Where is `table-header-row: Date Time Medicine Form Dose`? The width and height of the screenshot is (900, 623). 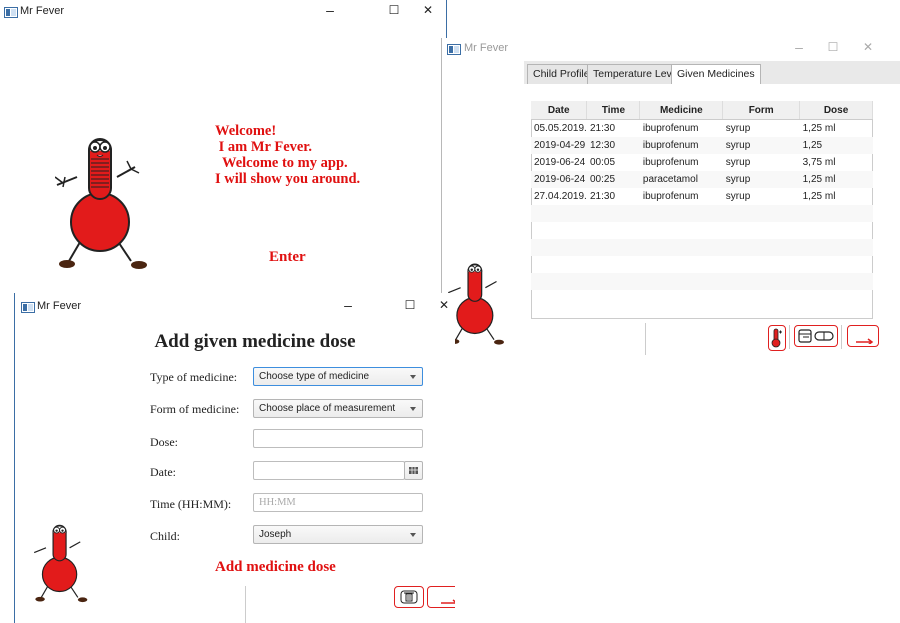 table-header-row: Date Time Medicine Form Dose is located at coordinates (702, 110).